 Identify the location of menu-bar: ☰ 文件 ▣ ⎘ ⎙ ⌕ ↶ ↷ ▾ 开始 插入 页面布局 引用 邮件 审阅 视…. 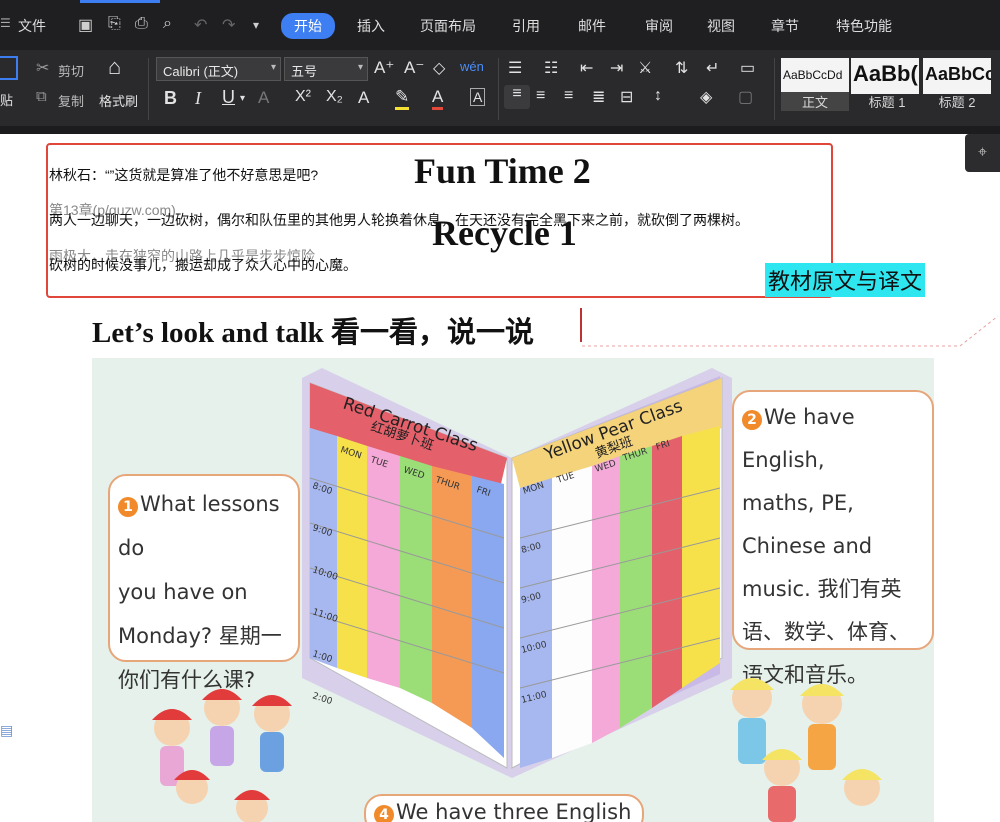
(500, 25).